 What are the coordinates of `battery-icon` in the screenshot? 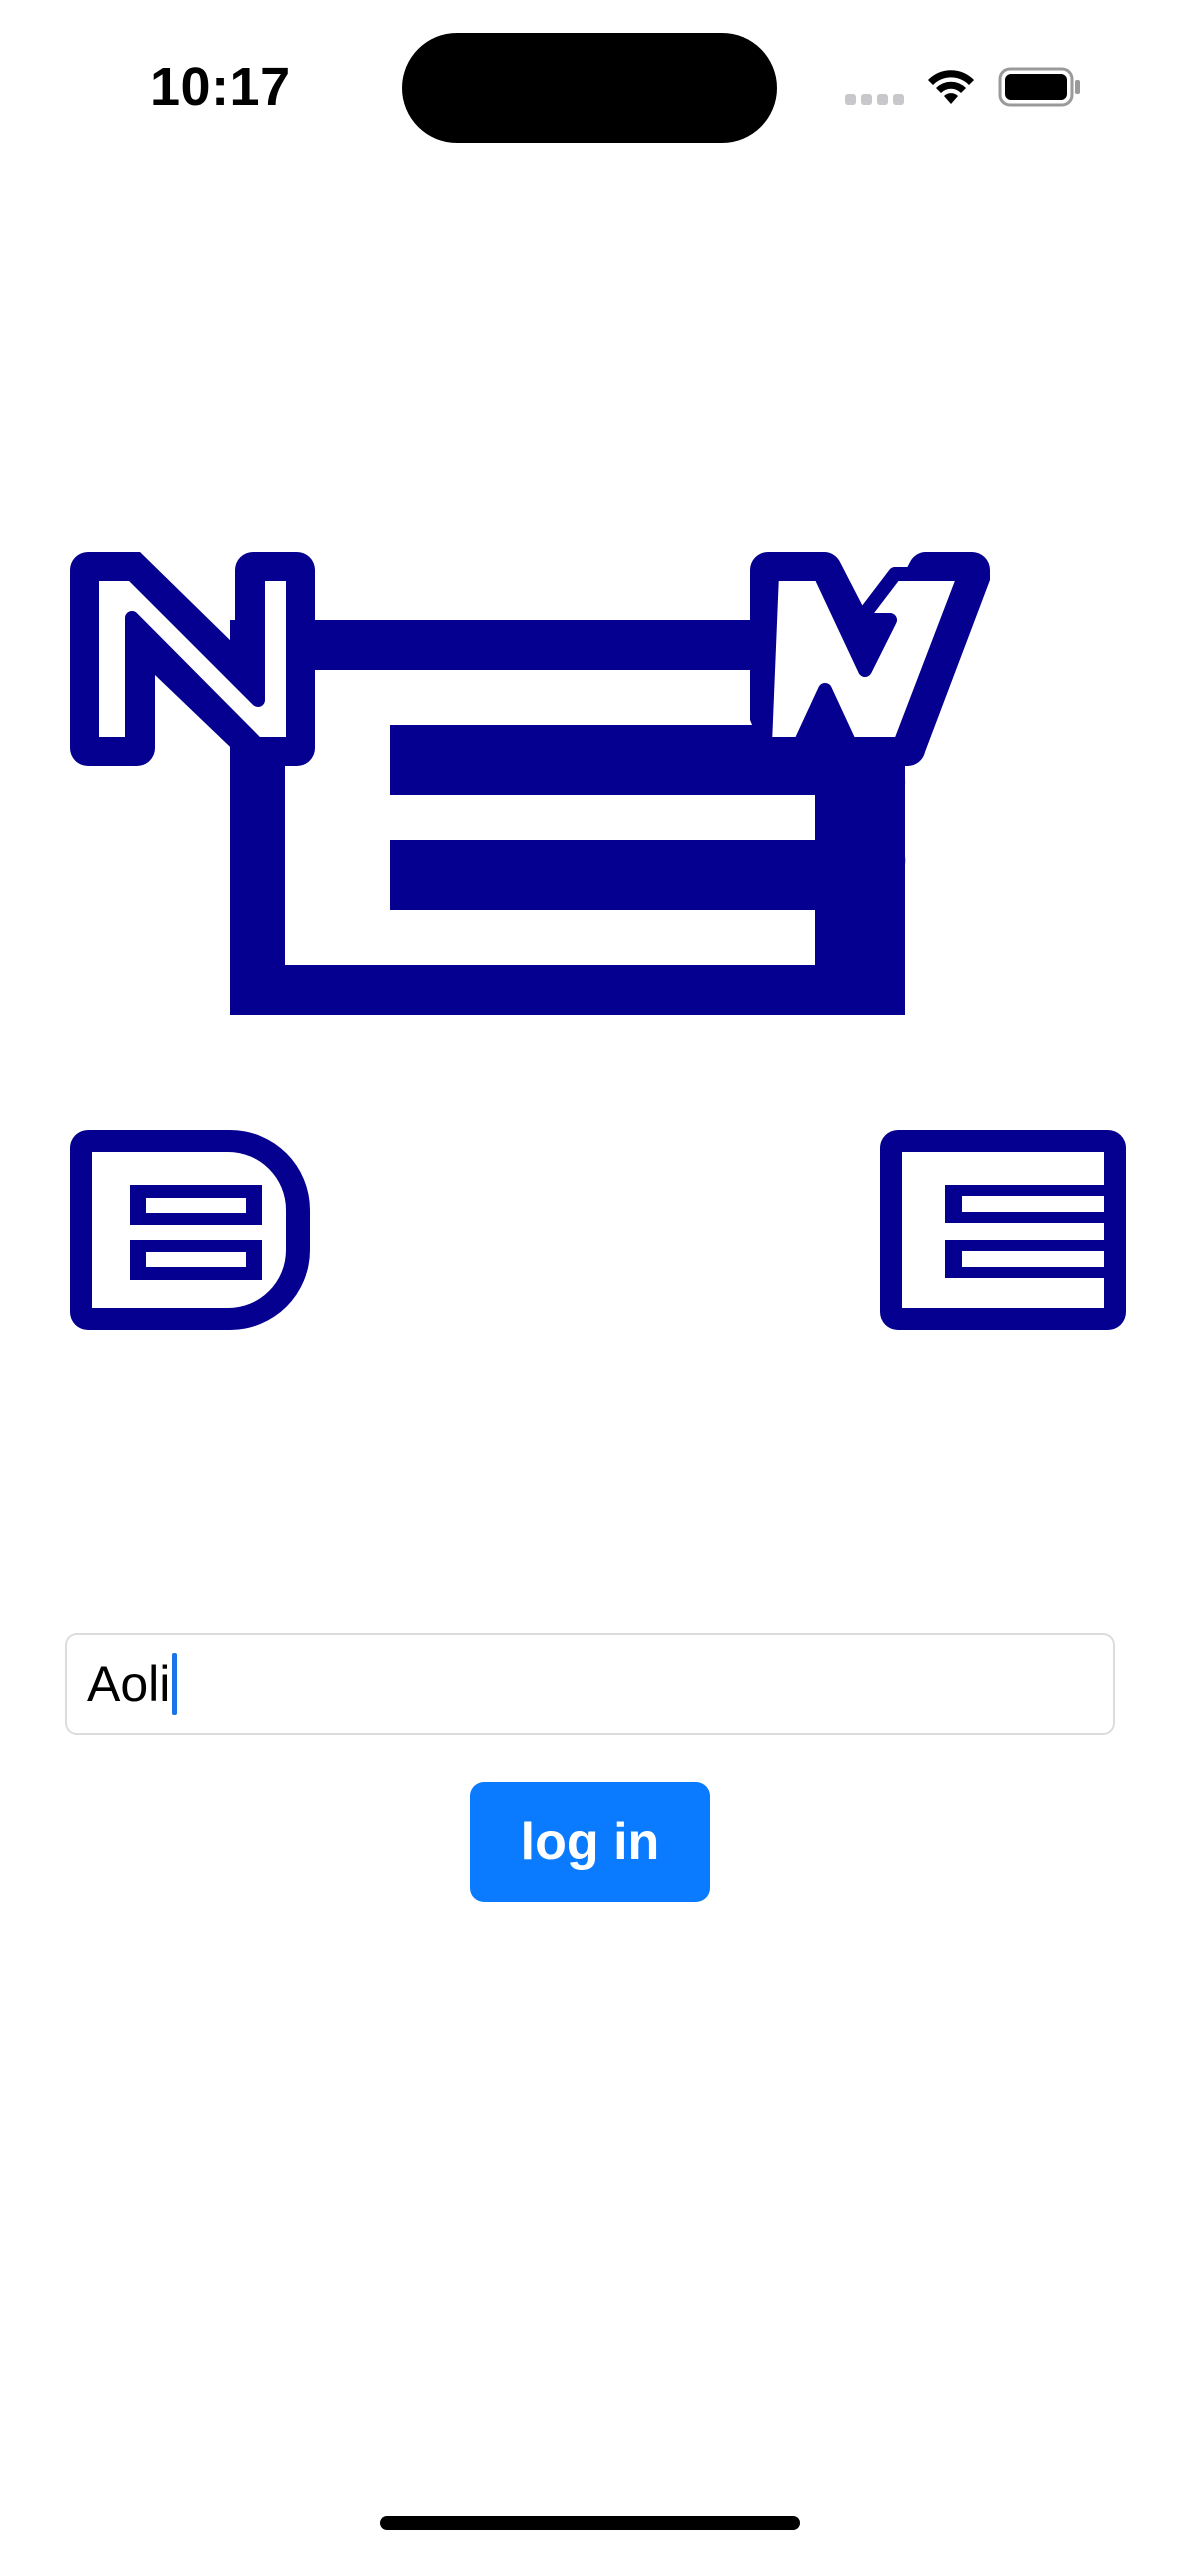 It's located at (1039, 87).